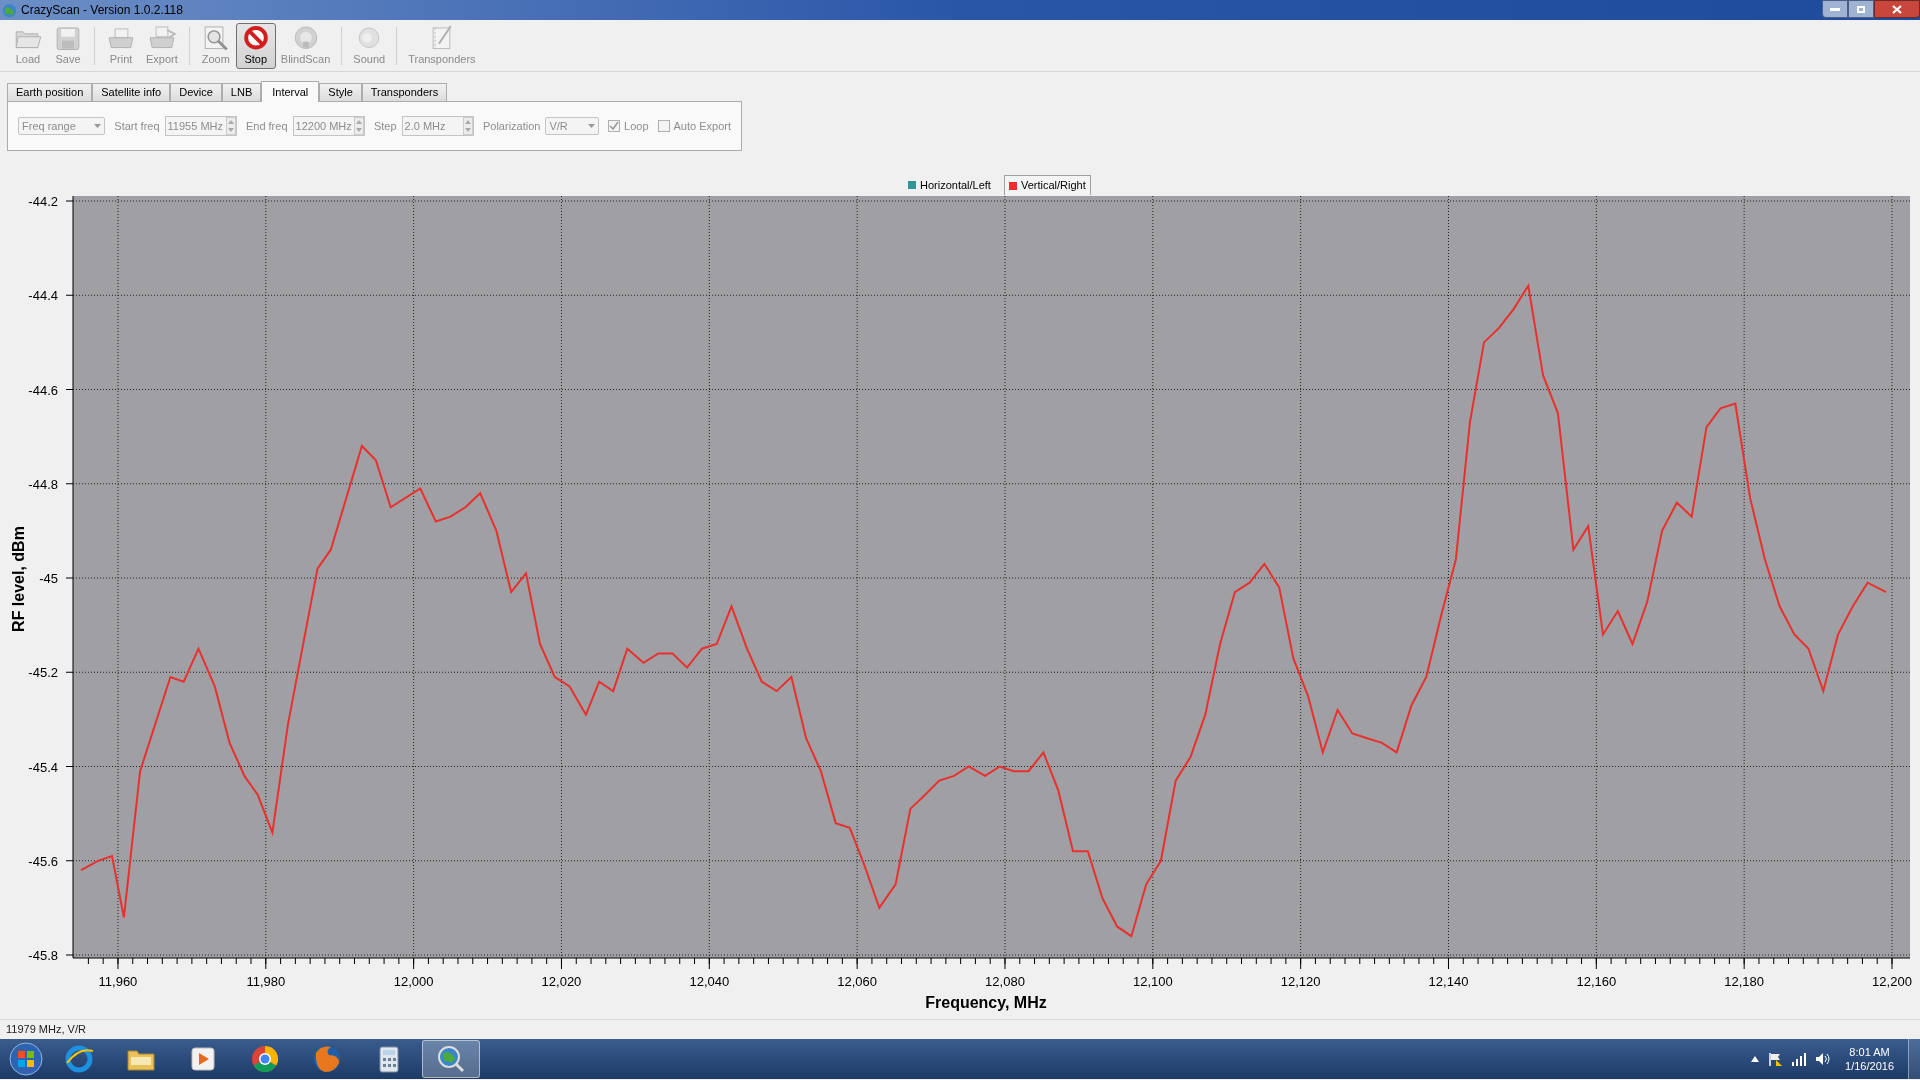 Image resolution: width=1920 pixels, height=1080 pixels. What do you see at coordinates (43, 484) in the screenshot?
I see `y-tick-label: -44.8` at bounding box center [43, 484].